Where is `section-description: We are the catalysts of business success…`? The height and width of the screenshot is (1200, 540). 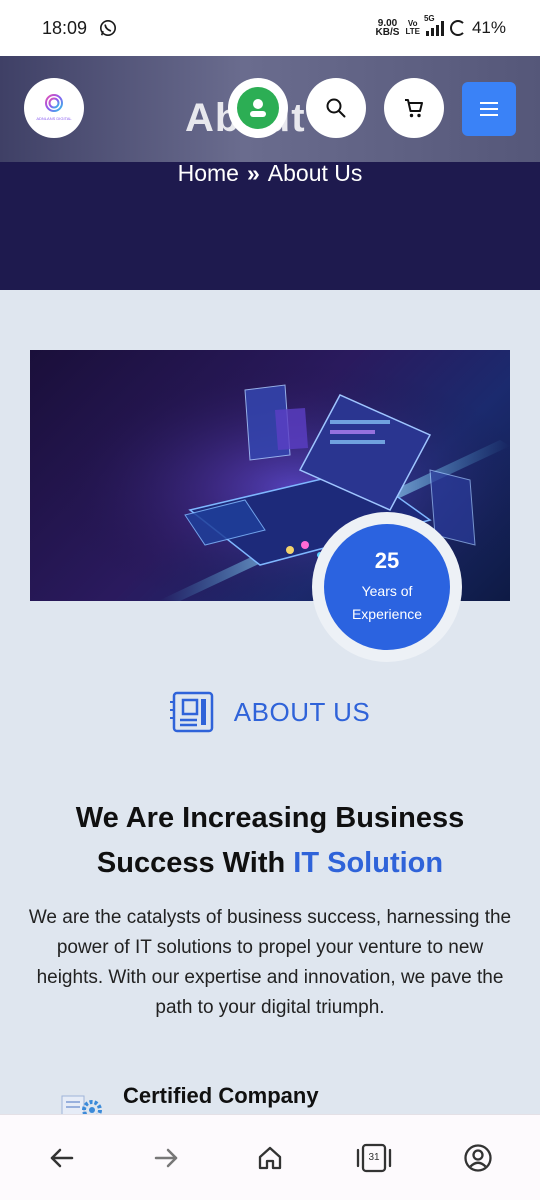 section-description: We are the catalysts of business success… is located at coordinates (270, 962).